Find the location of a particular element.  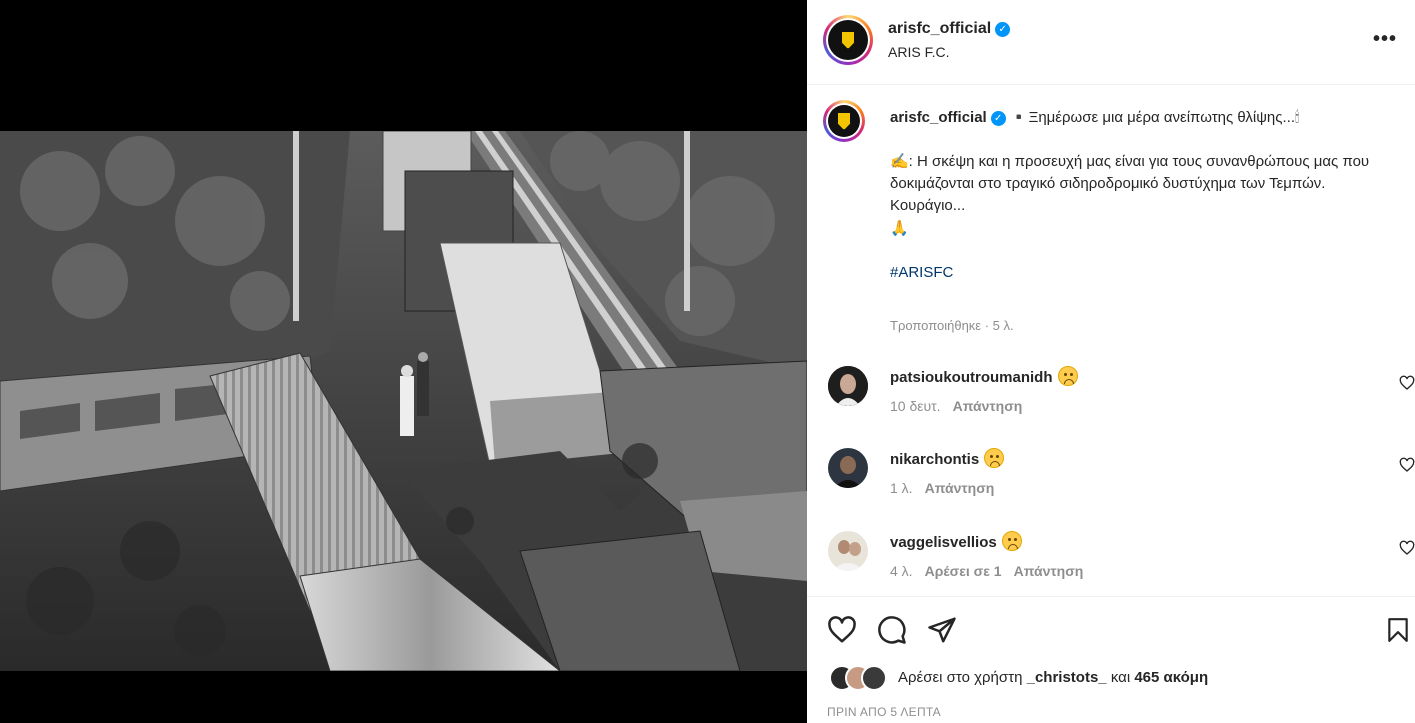

post-timestamp: ΠΡΙΝ ΑΠΟ 5 ΛΕΠΤΑ is located at coordinates (884, 712).